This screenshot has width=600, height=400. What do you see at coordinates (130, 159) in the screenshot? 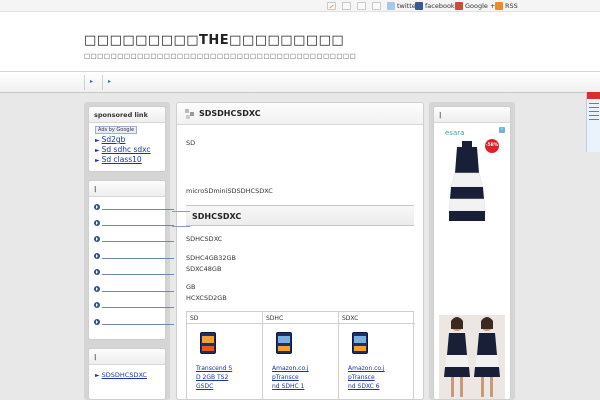
I see `ad-link-sd-class10: ► Sd class10` at bounding box center [130, 159].